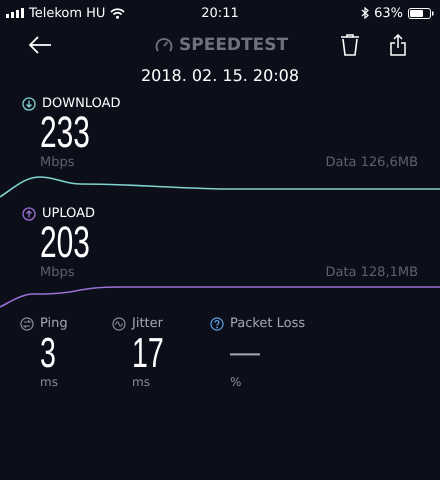 The height and width of the screenshot is (480, 440). Describe the element at coordinates (54, 323) in the screenshot. I see `stat-label: Ping` at that location.